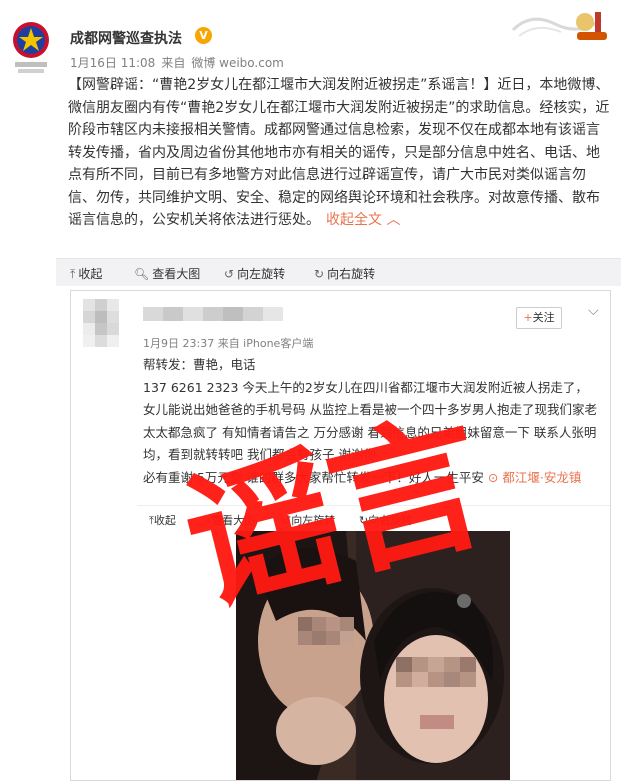 Image resolution: width=621 pixels, height=781 pixels. I want to click on view-large-button: 🔍︎ 查看大图, so click(167, 273).